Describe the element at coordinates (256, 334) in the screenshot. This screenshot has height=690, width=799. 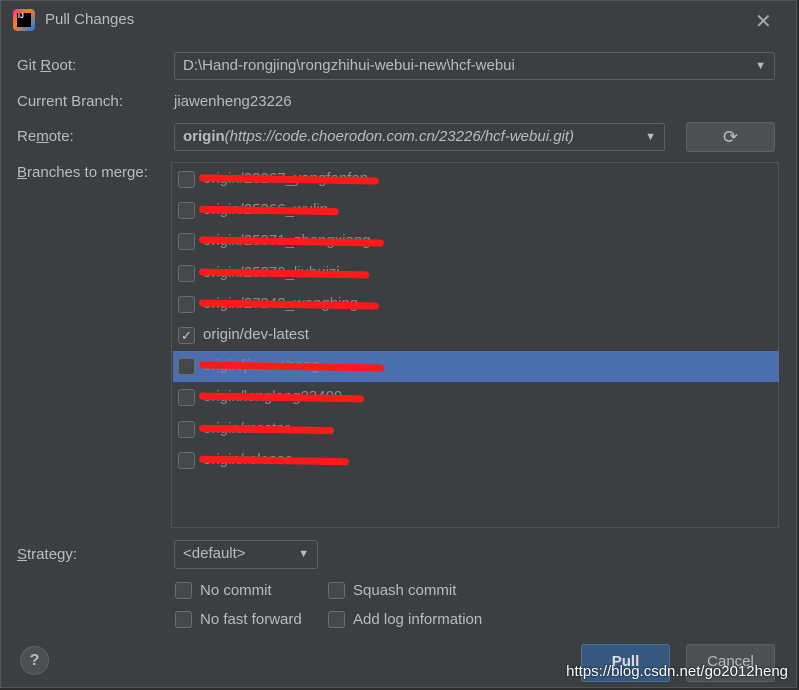
I see `branch-label: origin/dev-latest` at that location.